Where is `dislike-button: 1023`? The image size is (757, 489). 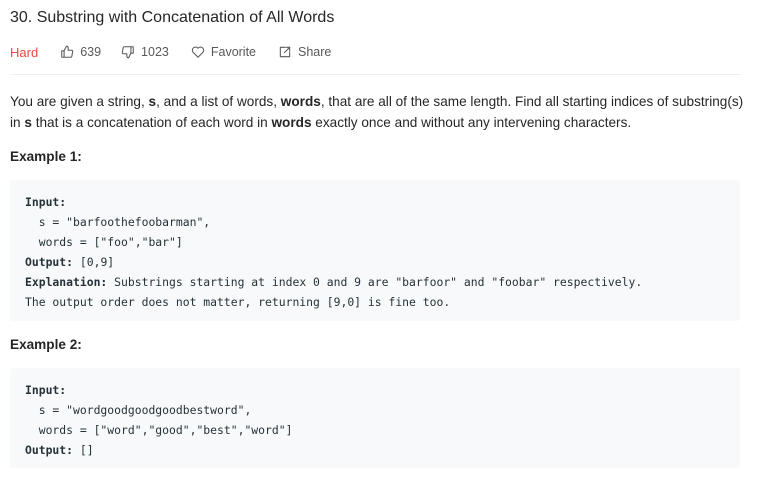
dislike-button: 1023 is located at coordinates (145, 52).